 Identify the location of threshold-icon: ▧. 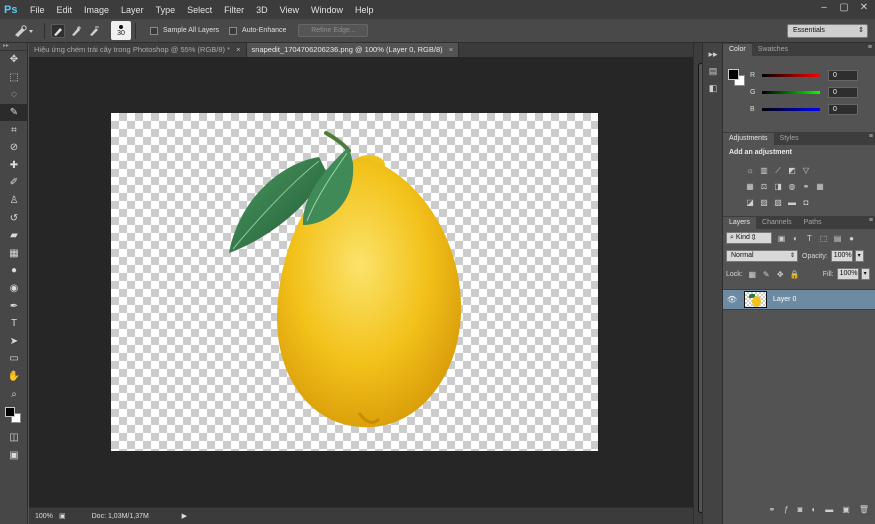
(778, 203).